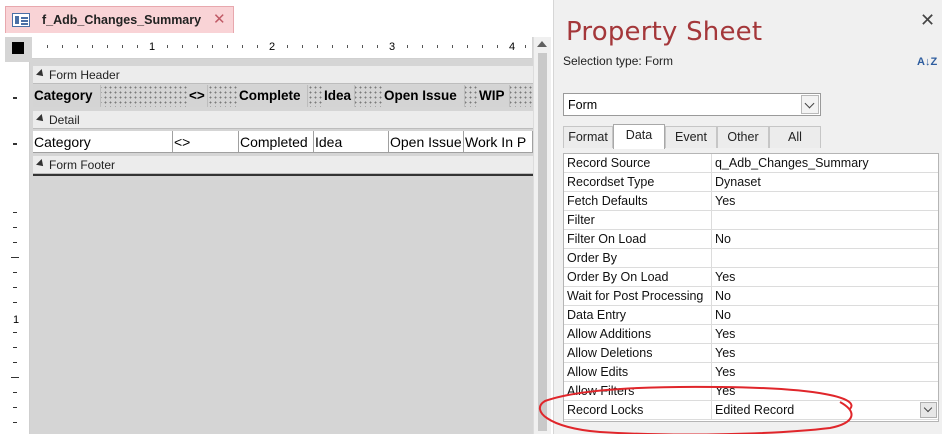  What do you see at coordinates (18, 48) in the screenshot?
I see `form-selector` at bounding box center [18, 48].